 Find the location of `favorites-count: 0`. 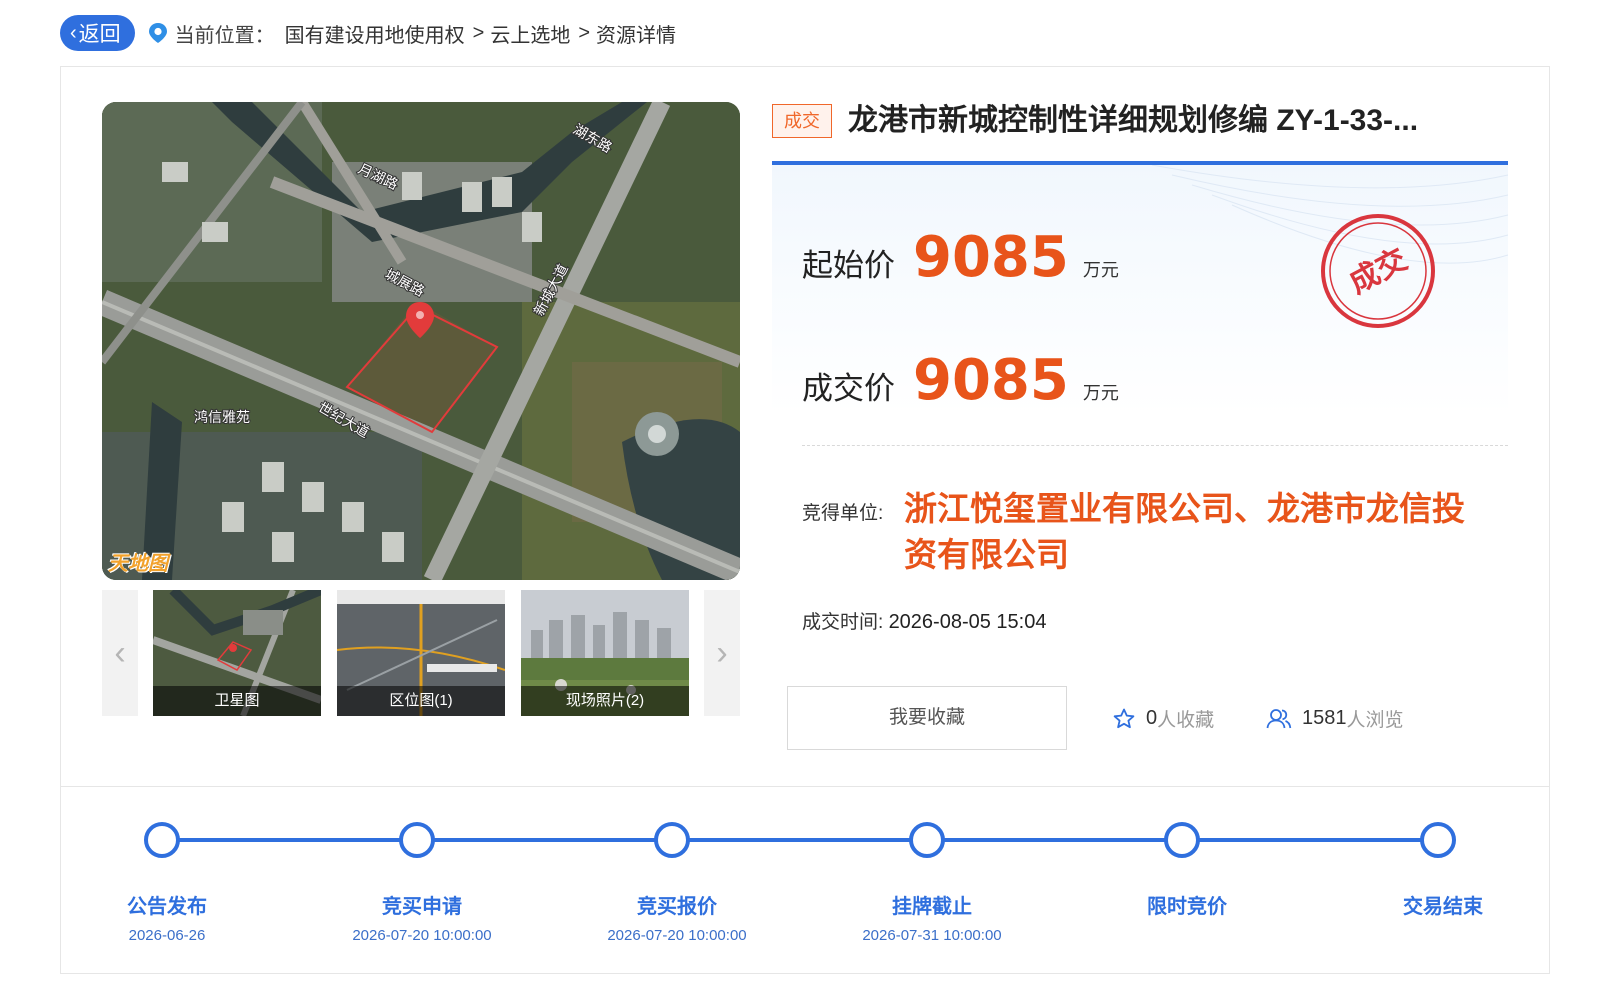

favorites-count: 0 is located at coordinates (1152, 718).